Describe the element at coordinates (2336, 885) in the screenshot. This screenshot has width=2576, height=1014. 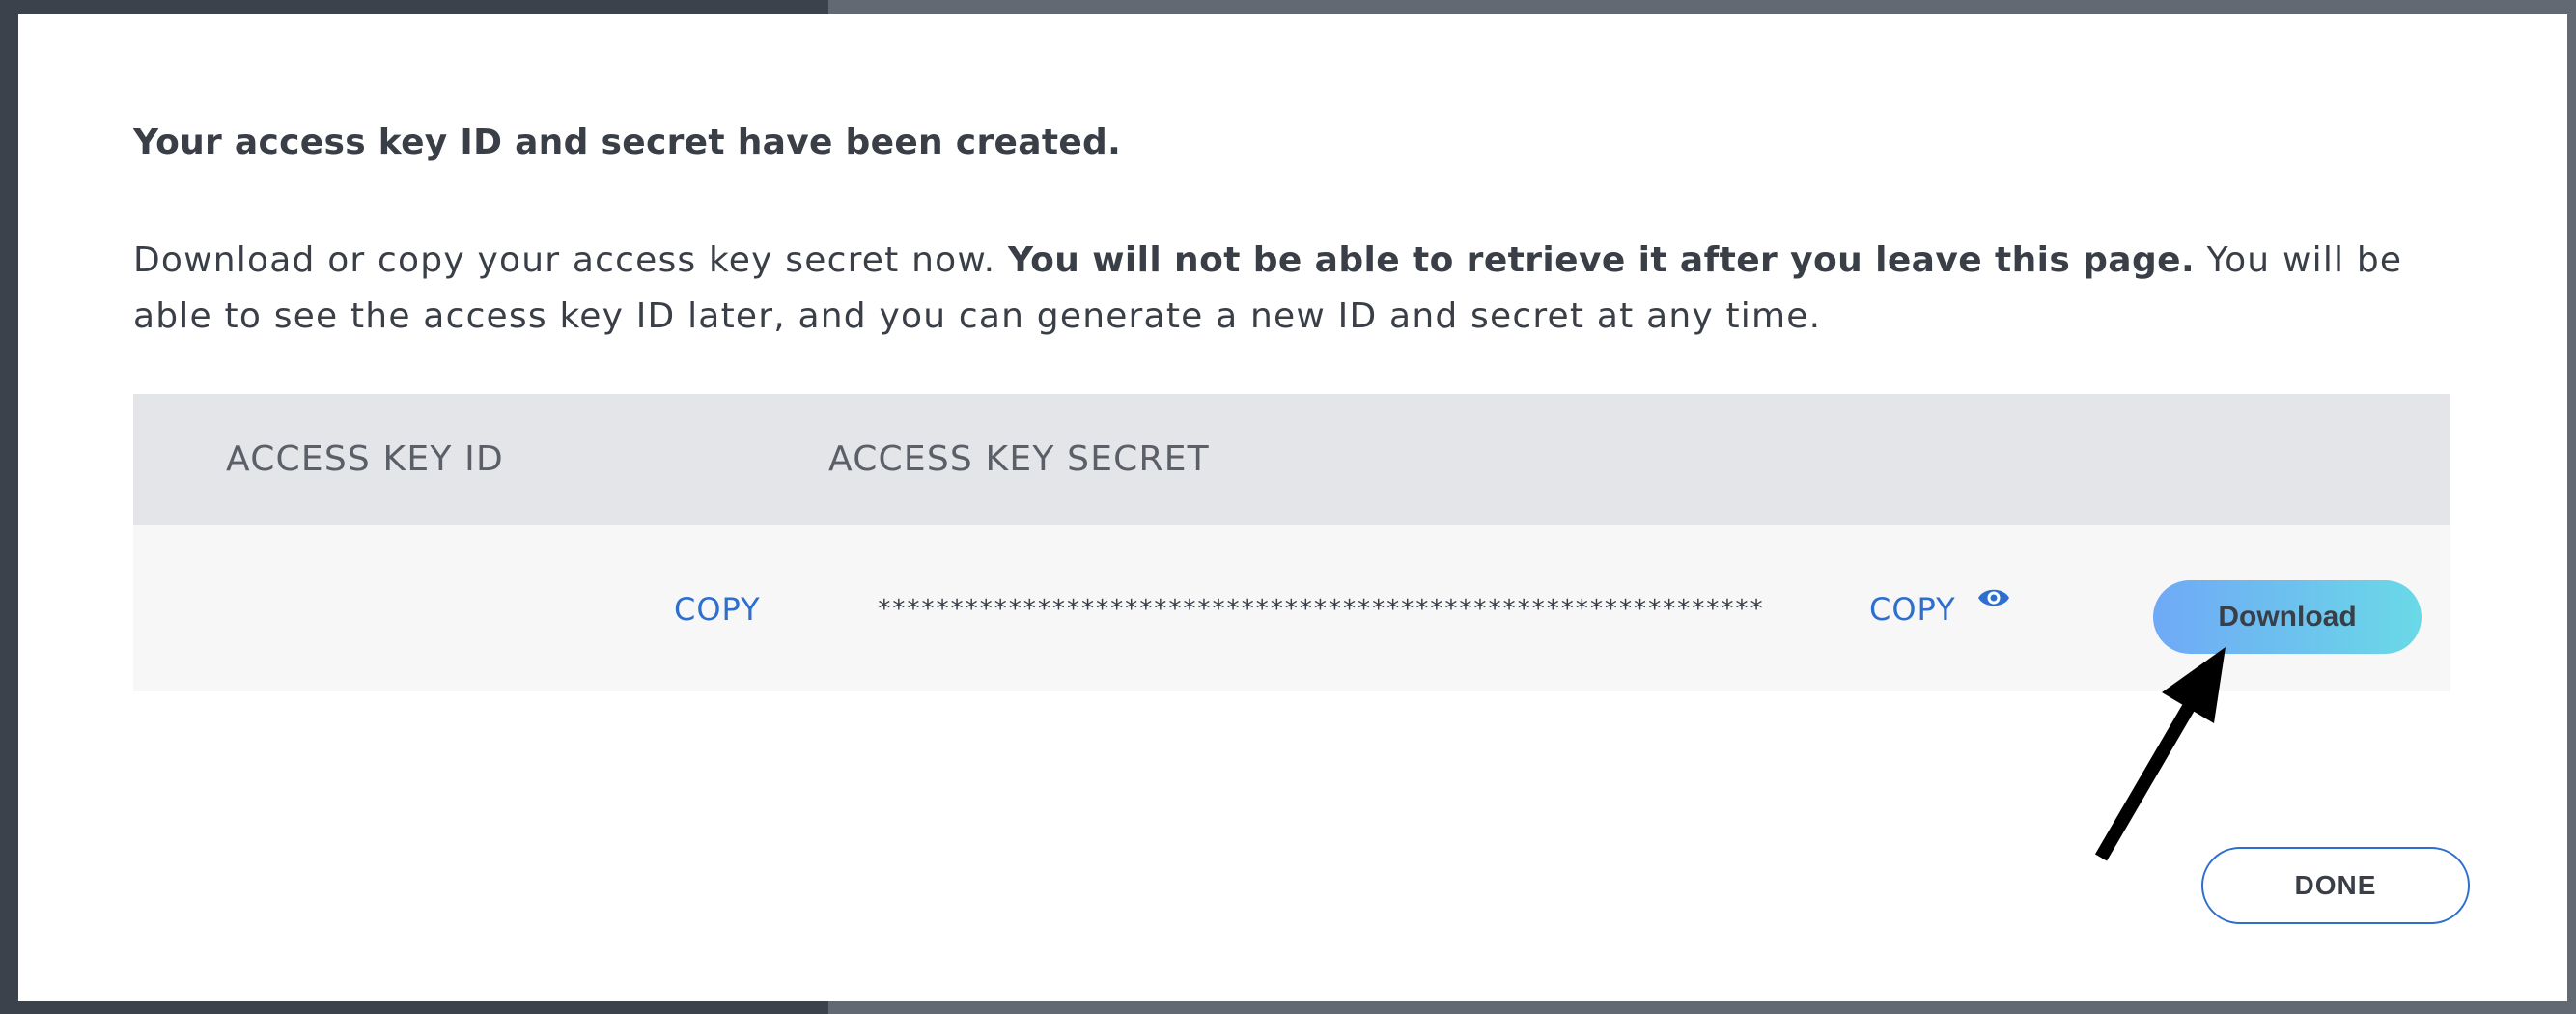
I see `done-button: DONE` at that location.